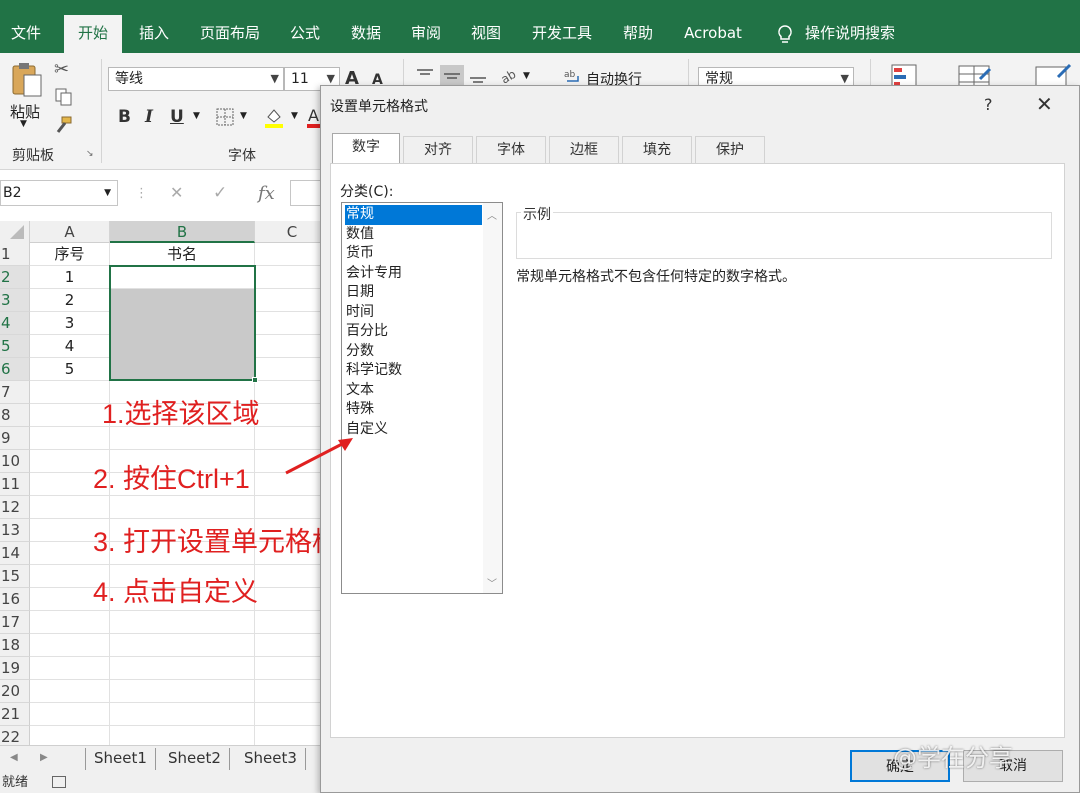  I want to click on row-header: 20, so click(15, 691).